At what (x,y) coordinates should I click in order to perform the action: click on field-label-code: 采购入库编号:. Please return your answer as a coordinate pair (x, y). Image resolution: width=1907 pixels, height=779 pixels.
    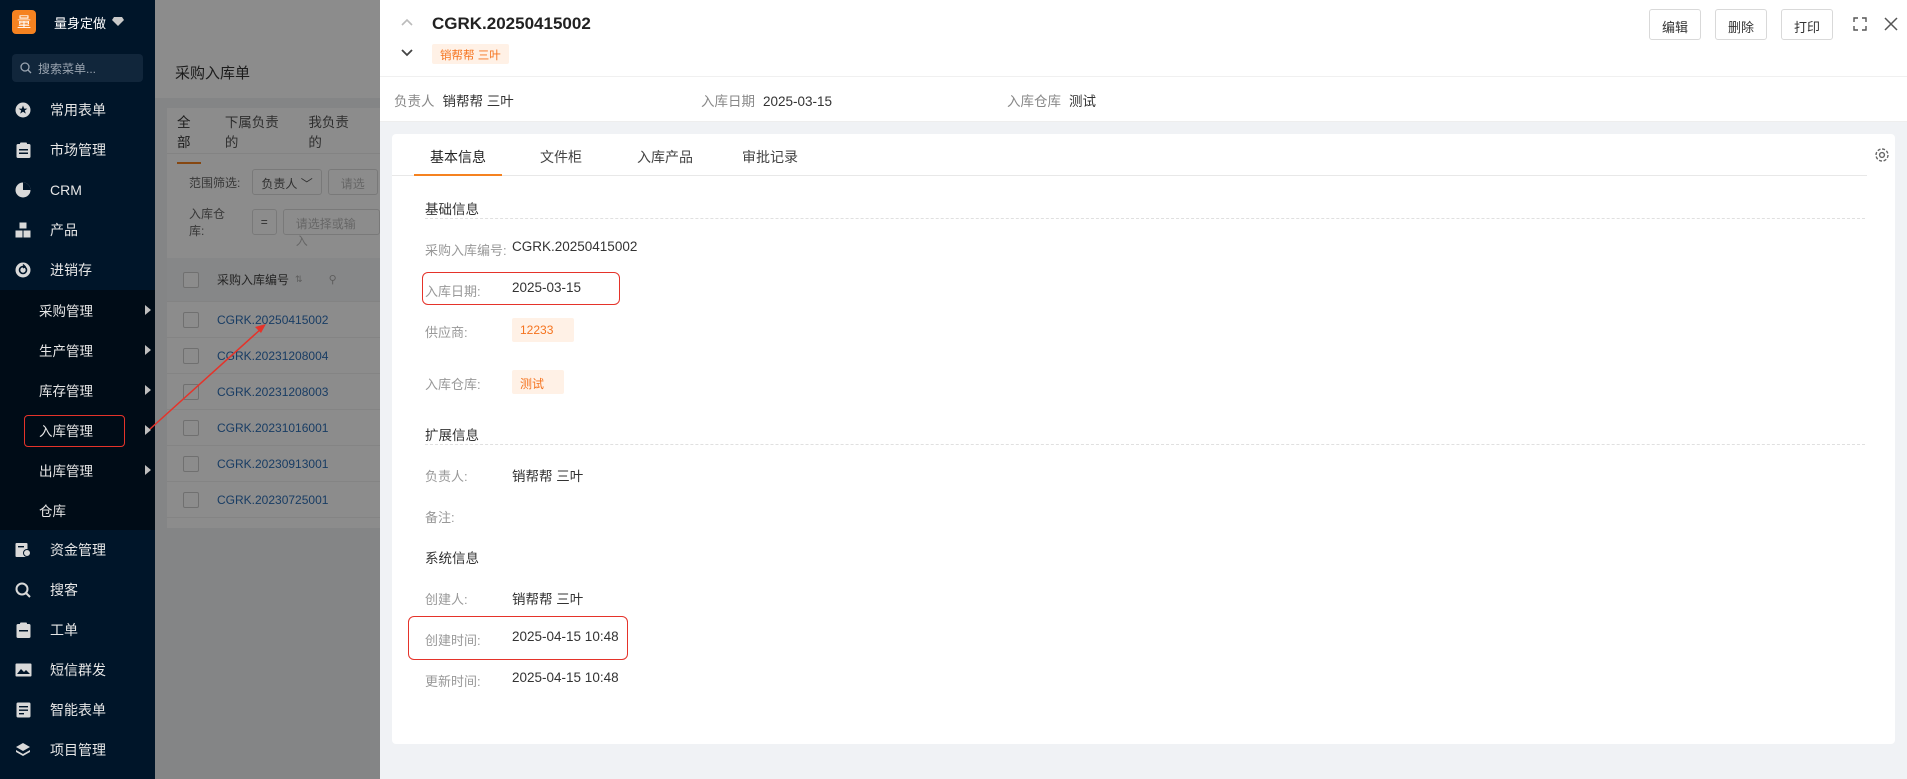
    Looking at the image, I should click on (466, 250).